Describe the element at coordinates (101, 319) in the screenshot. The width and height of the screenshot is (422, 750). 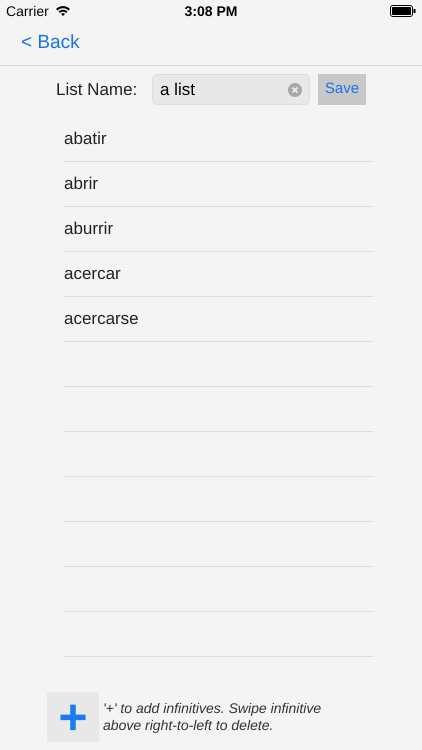
I see `infinitive-item: acercarse` at that location.